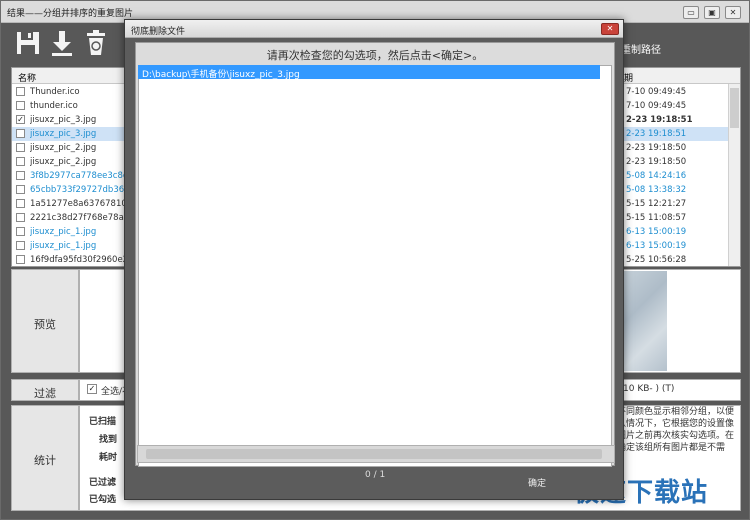 Image resolution: width=750 pixels, height=520 pixels. I want to click on dialog-close-button: ✕, so click(610, 29).